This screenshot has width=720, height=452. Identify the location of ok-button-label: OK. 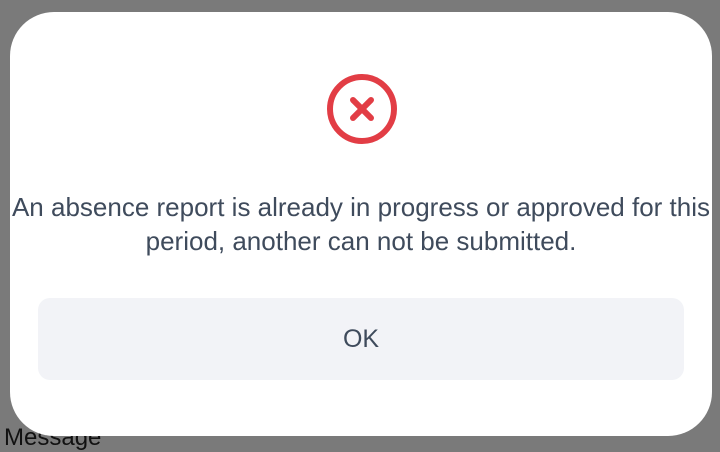
(361, 338).